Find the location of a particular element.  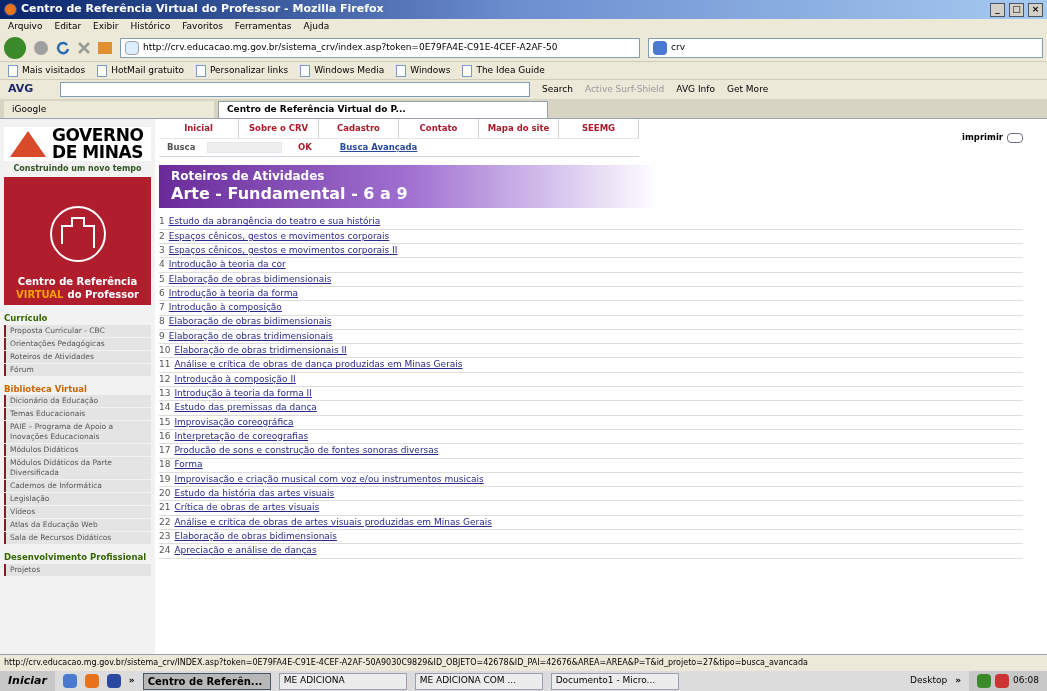

menu-item: Histórico is located at coordinates (150, 26).